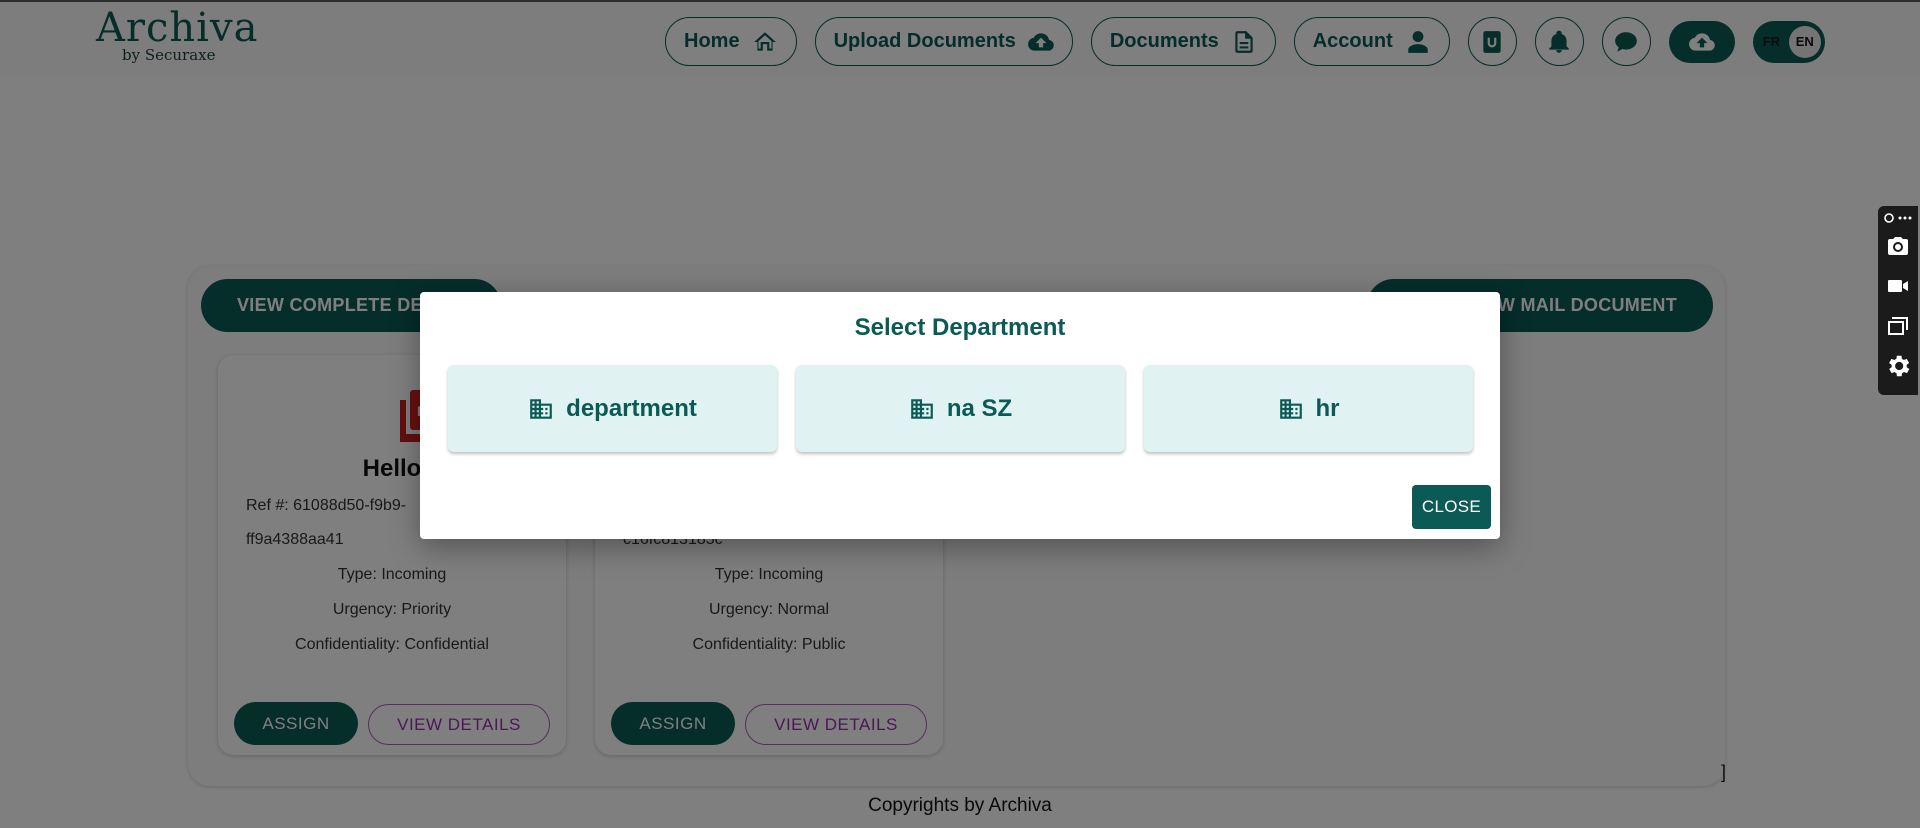 This screenshot has width=1920, height=828. I want to click on video-button, so click(1898, 286).